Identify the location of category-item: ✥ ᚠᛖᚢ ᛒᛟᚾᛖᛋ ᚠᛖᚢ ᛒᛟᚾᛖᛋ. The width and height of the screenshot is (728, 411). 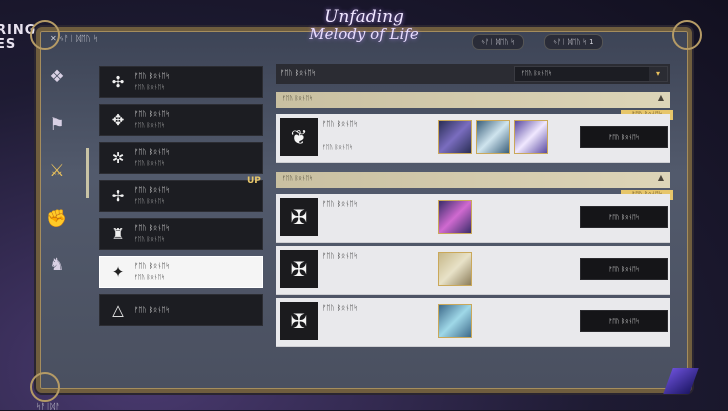
(181, 120).